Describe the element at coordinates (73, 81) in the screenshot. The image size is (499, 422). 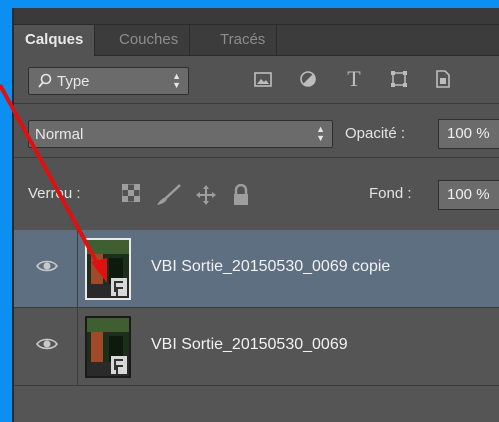
I see `filter-type-label: Type` at that location.